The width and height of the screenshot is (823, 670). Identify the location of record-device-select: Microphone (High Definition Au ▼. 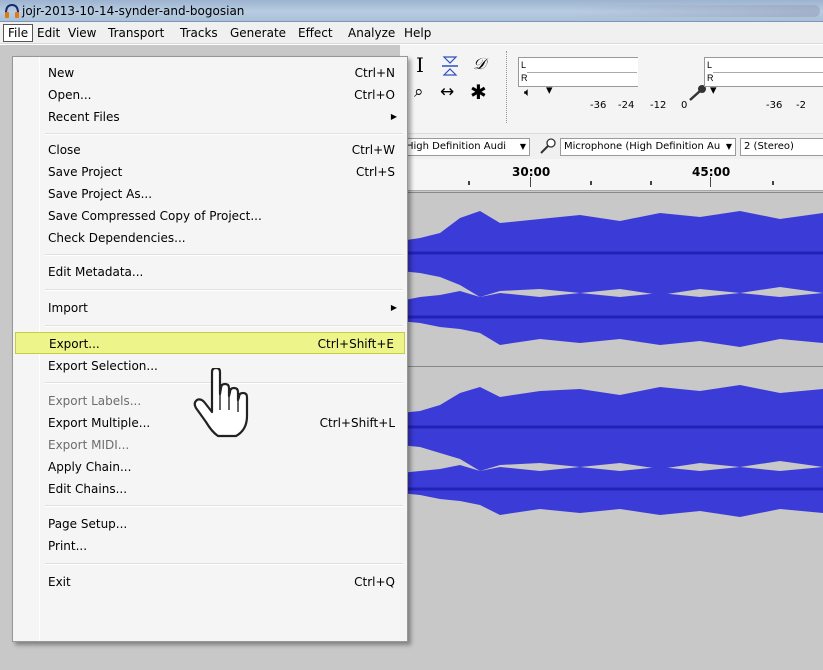
(648, 147).